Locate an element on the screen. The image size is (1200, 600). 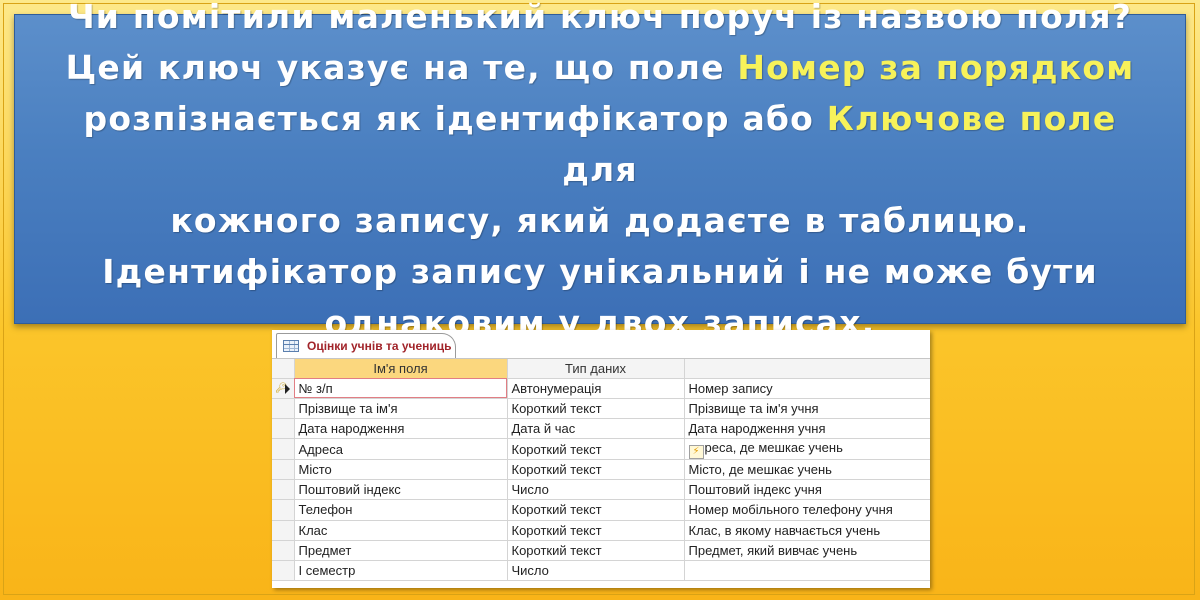
field-name-cell: Дата народження is located at coordinates (401, 429).